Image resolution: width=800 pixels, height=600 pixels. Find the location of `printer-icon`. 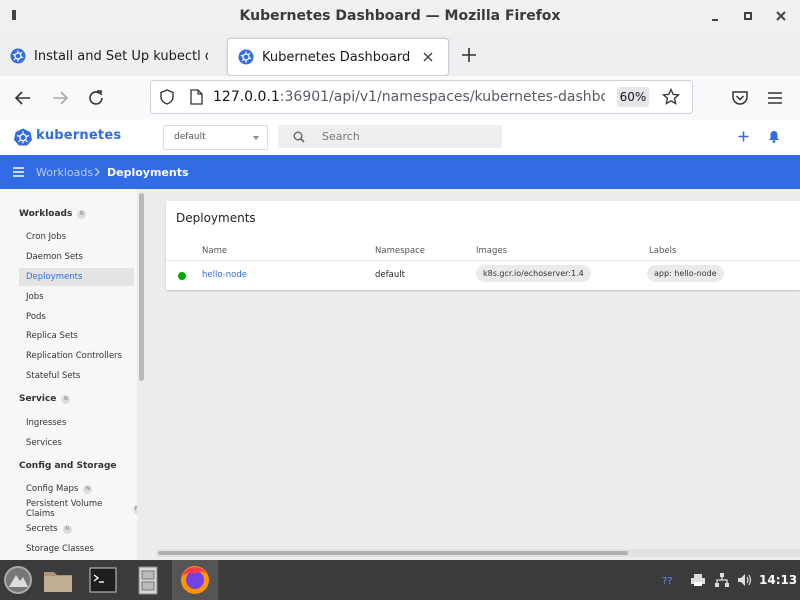

printer-icon is located at coordinates (698, 580).